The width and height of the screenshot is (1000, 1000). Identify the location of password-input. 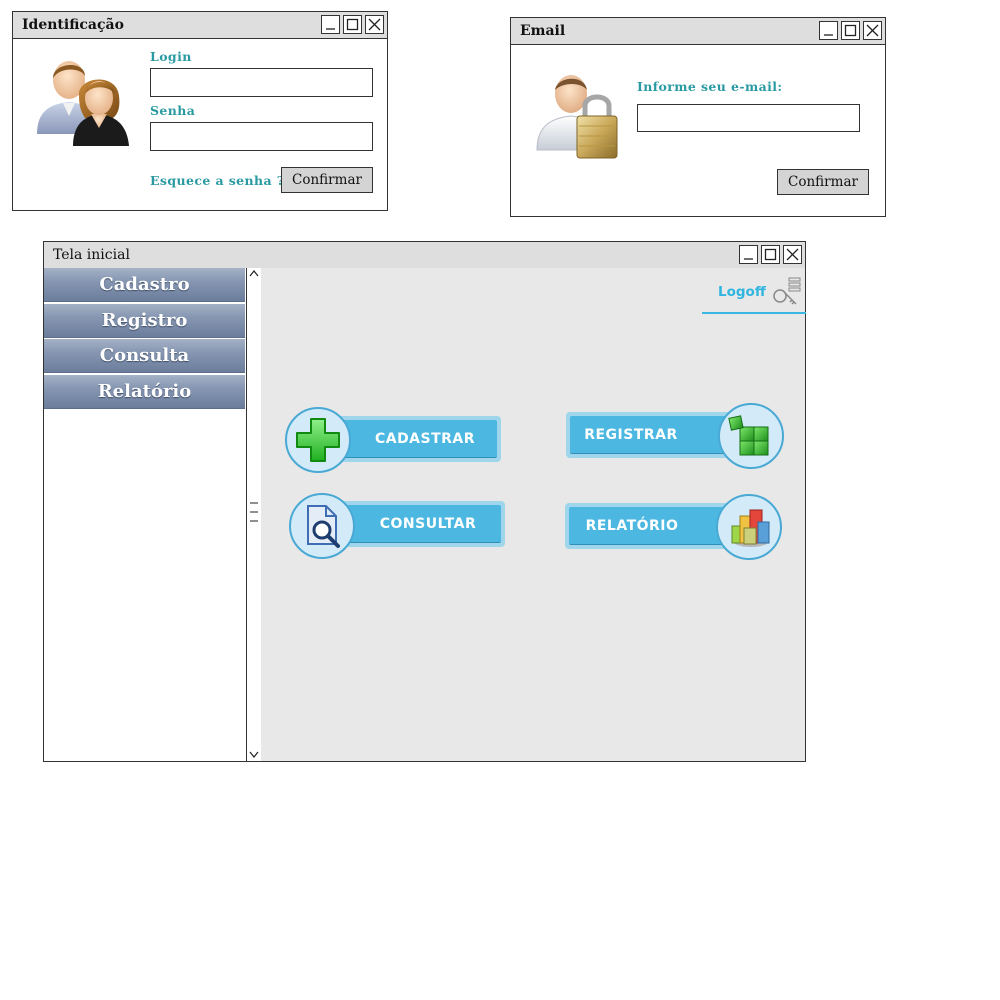
(261, 136).